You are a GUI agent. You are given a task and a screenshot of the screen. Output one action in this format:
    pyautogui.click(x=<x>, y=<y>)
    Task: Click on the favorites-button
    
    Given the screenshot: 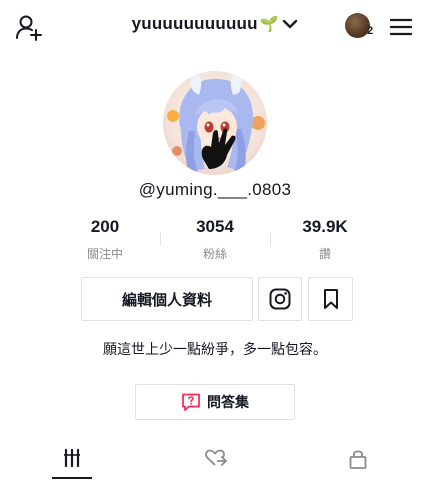 What is the action you would take?
    pyautogui.click(x=330, y=299)
    